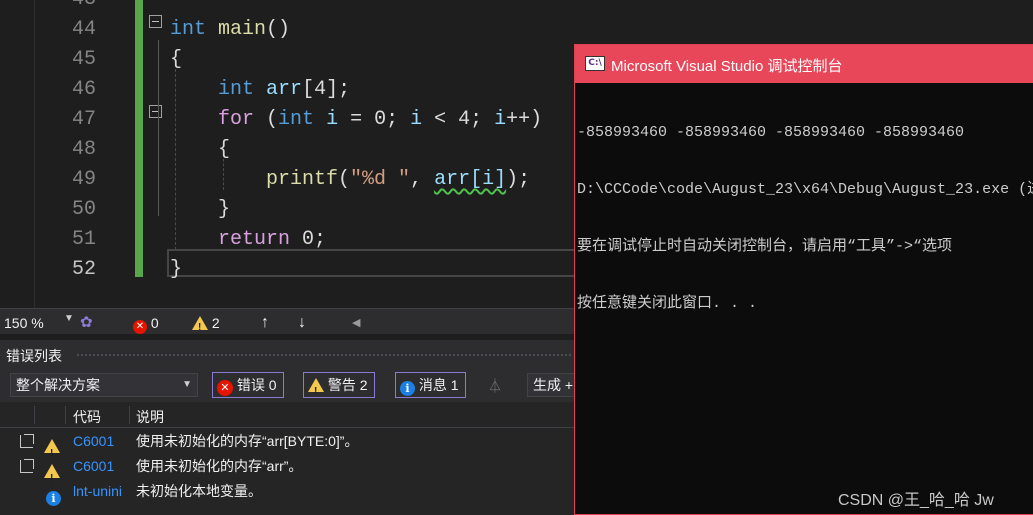  Describe the element at coordinates (438, 385) in the screenshot. I see `messages-filter-label: 消息 1` at that location.